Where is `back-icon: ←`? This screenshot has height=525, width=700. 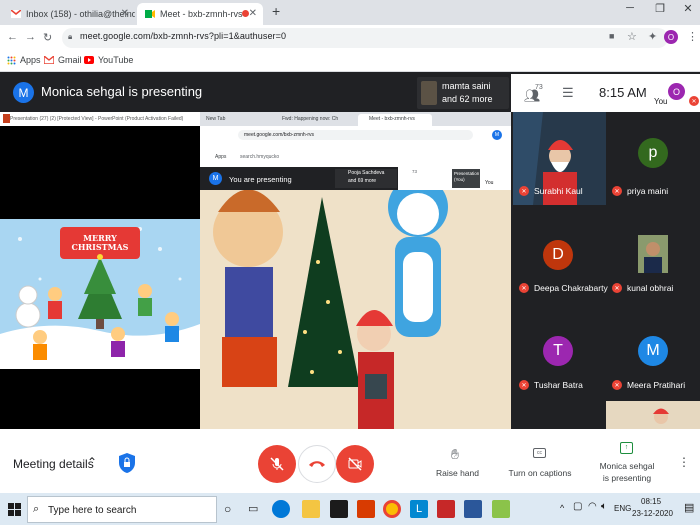
back-icon: ← is located at coordinates (12, 37).